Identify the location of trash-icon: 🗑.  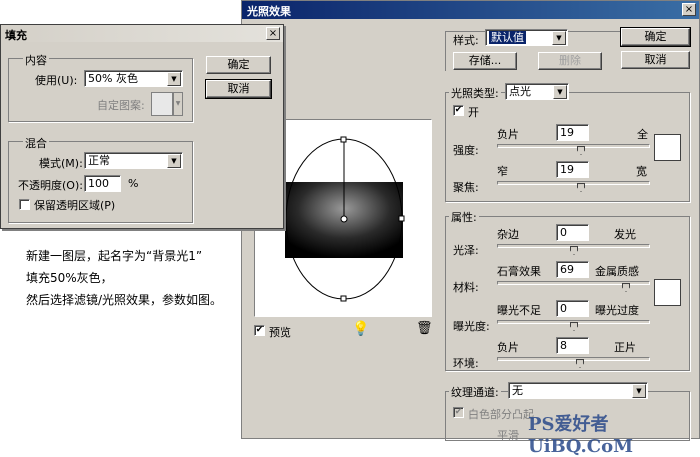
(424, 328).